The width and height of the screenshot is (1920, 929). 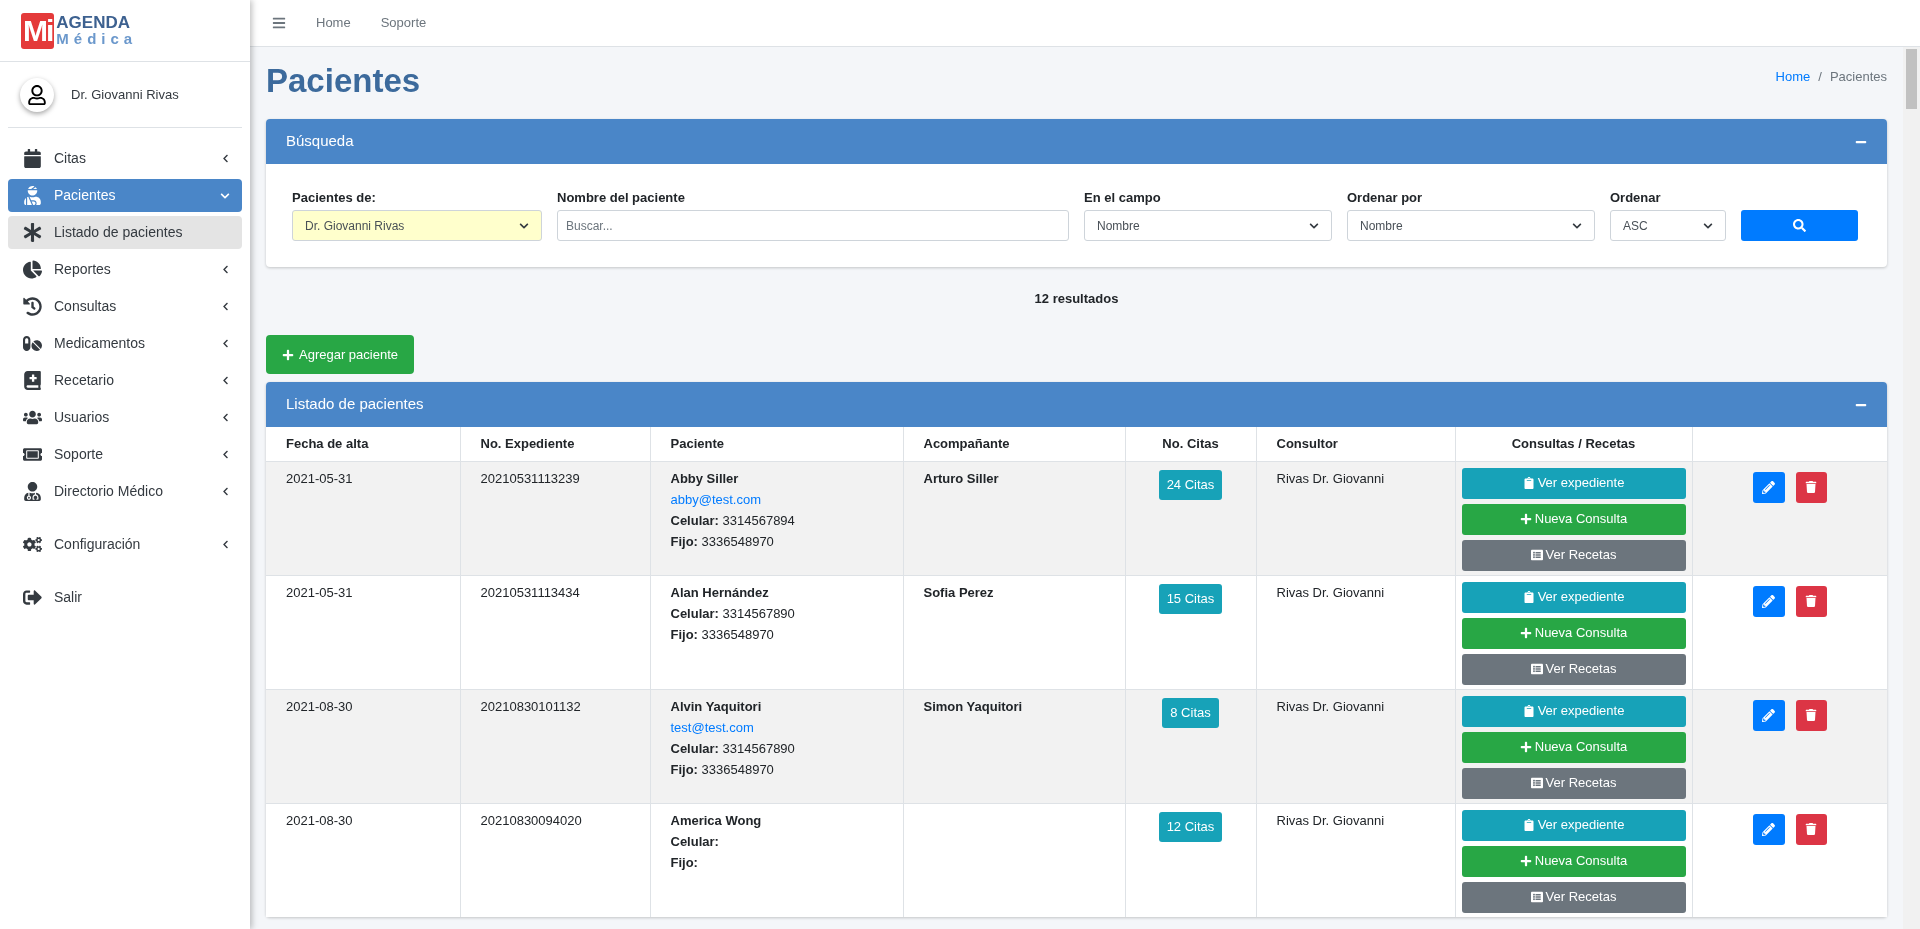 I want to click on card-title: Listado de pacientes, so click(x=355, y=404).